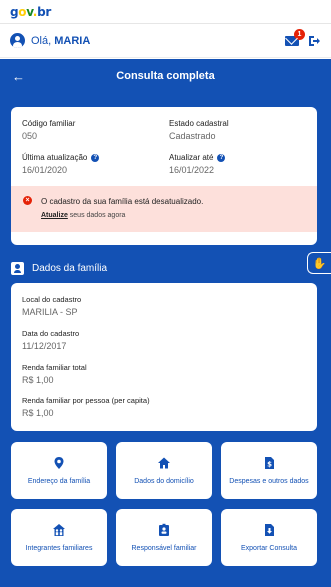 This screenshot has width=331, height=587. What do you see at coordinates (165, 12) in the screenshot?
I see `gov-topbar: gov.br` at bounding box center [165, 12].